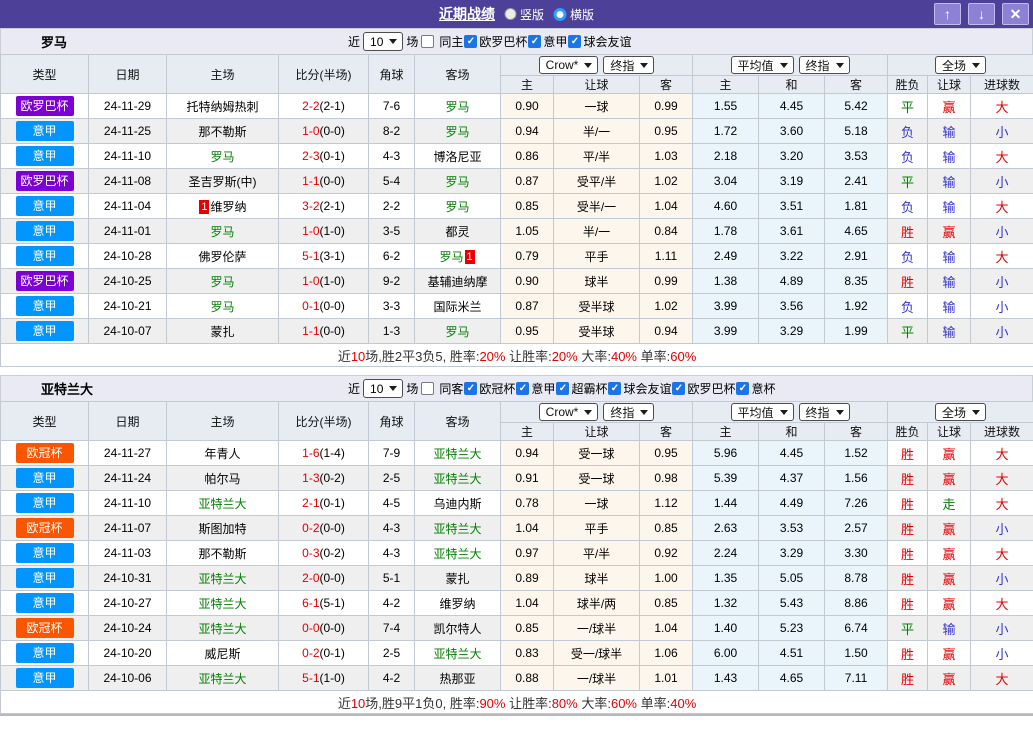 This screenshot has height=735, width=1033. What do you see at coordinates (311, 603) in the screenshot?
I see `fulltime-score: 6-1` at bounding box center [311, 603].